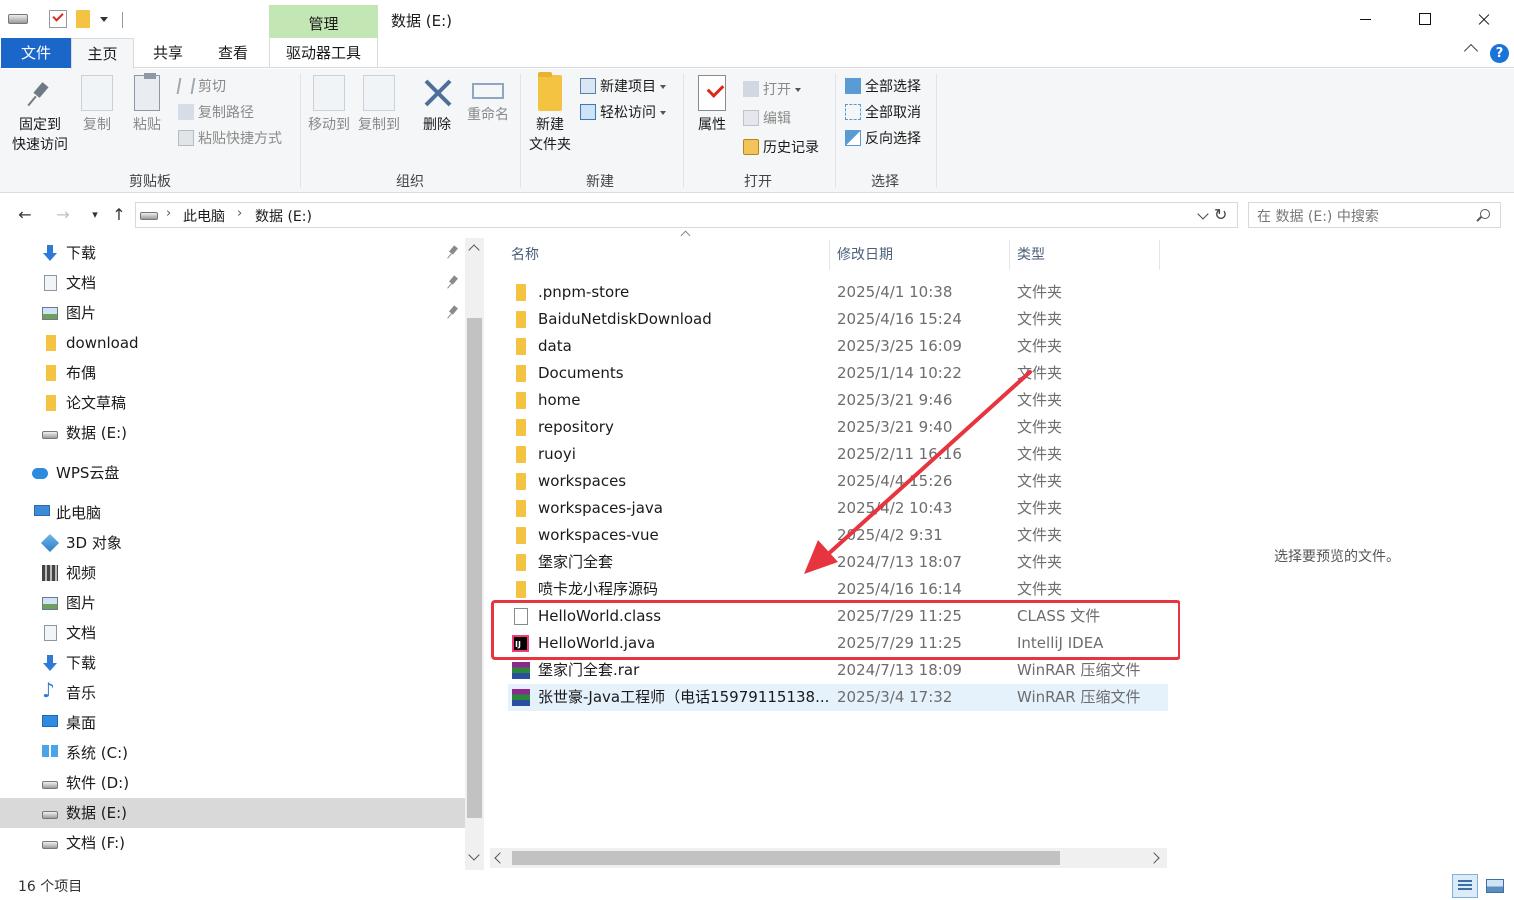 The height and width of the screenshot is (900, 1514). What do you see at coordinates (232, 783) in the screenshot?
I see `nav-item-drive-d: 软件 (D:)` at bounding box center [232, 783].